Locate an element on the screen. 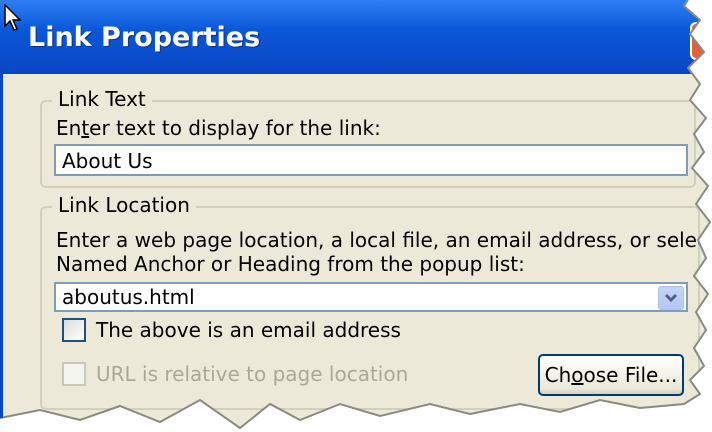 The image size is (712, 432). email-address-checkbox is located at coordinates (74, 330).